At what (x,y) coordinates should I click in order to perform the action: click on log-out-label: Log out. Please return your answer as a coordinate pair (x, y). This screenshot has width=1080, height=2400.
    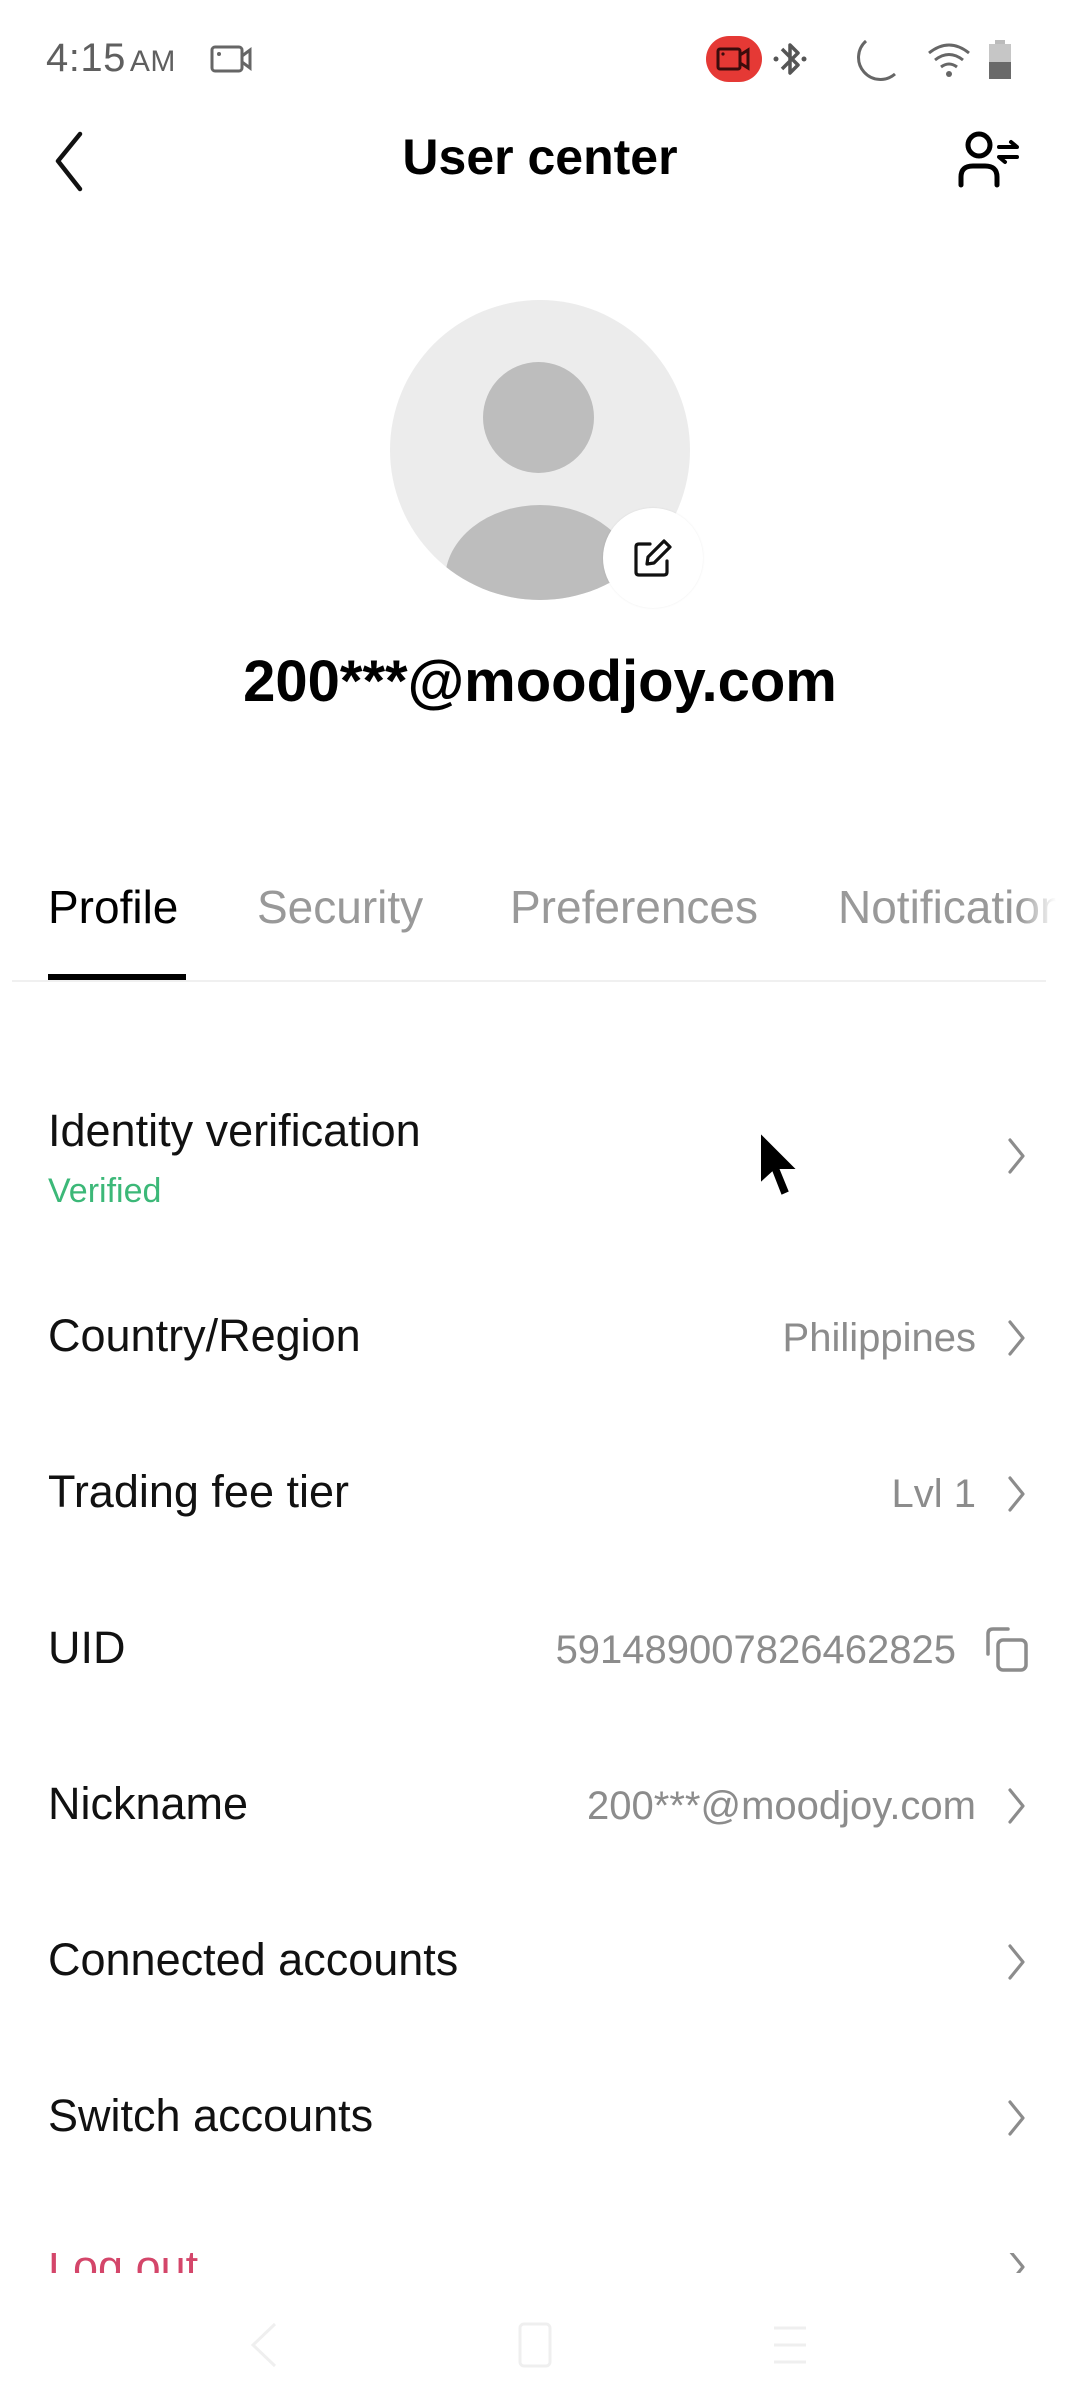
    Looking at the image, I should click on (123, 2263).